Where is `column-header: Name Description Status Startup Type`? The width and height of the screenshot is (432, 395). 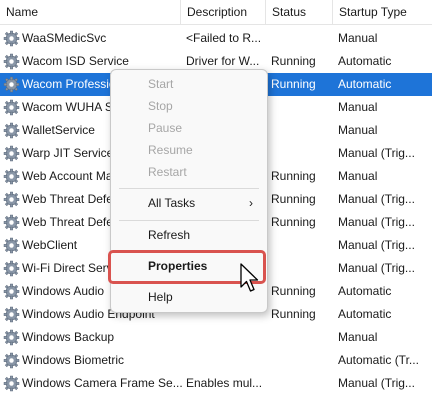
column-header: Name Description Status Startup Type is located at coordinates (216, 12).